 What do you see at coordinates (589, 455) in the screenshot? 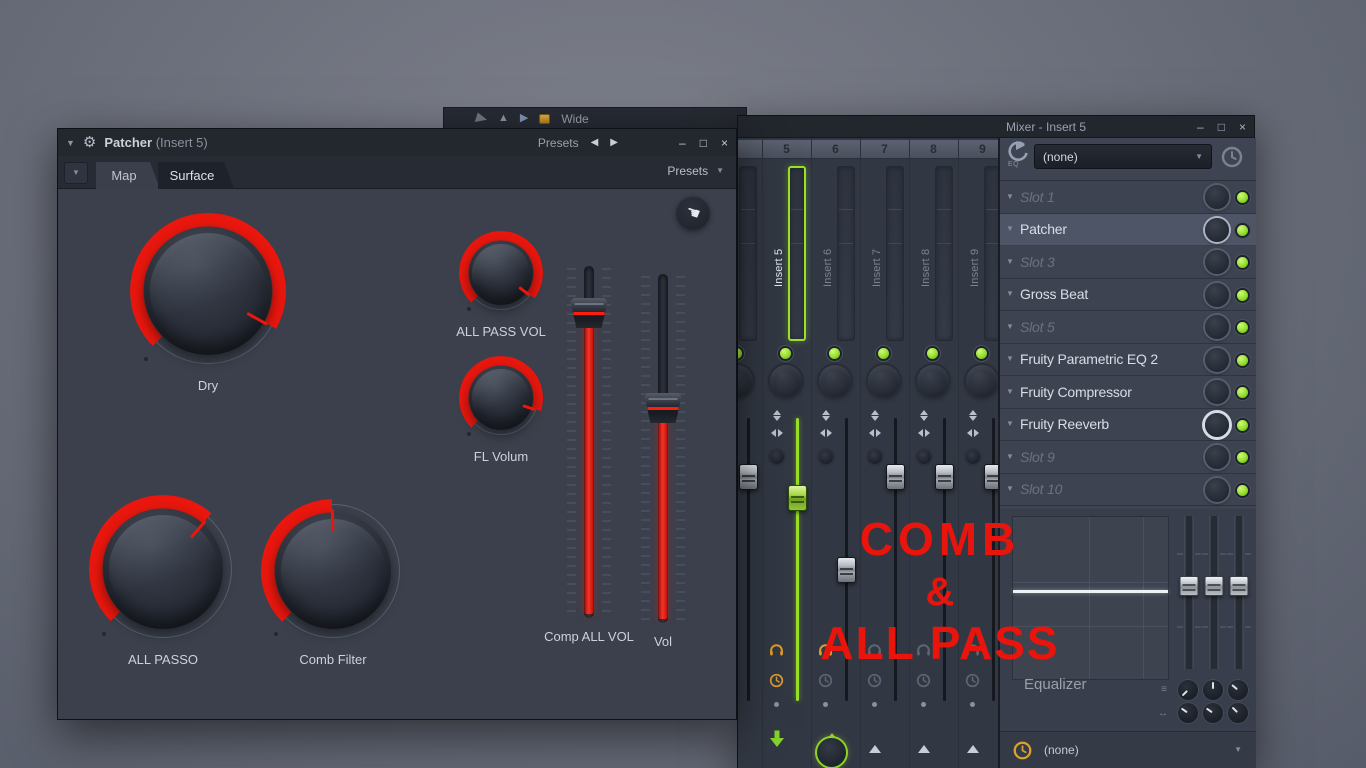
I see `surface-slider: Comp ALL VOL` at bounding box center [589, 455].